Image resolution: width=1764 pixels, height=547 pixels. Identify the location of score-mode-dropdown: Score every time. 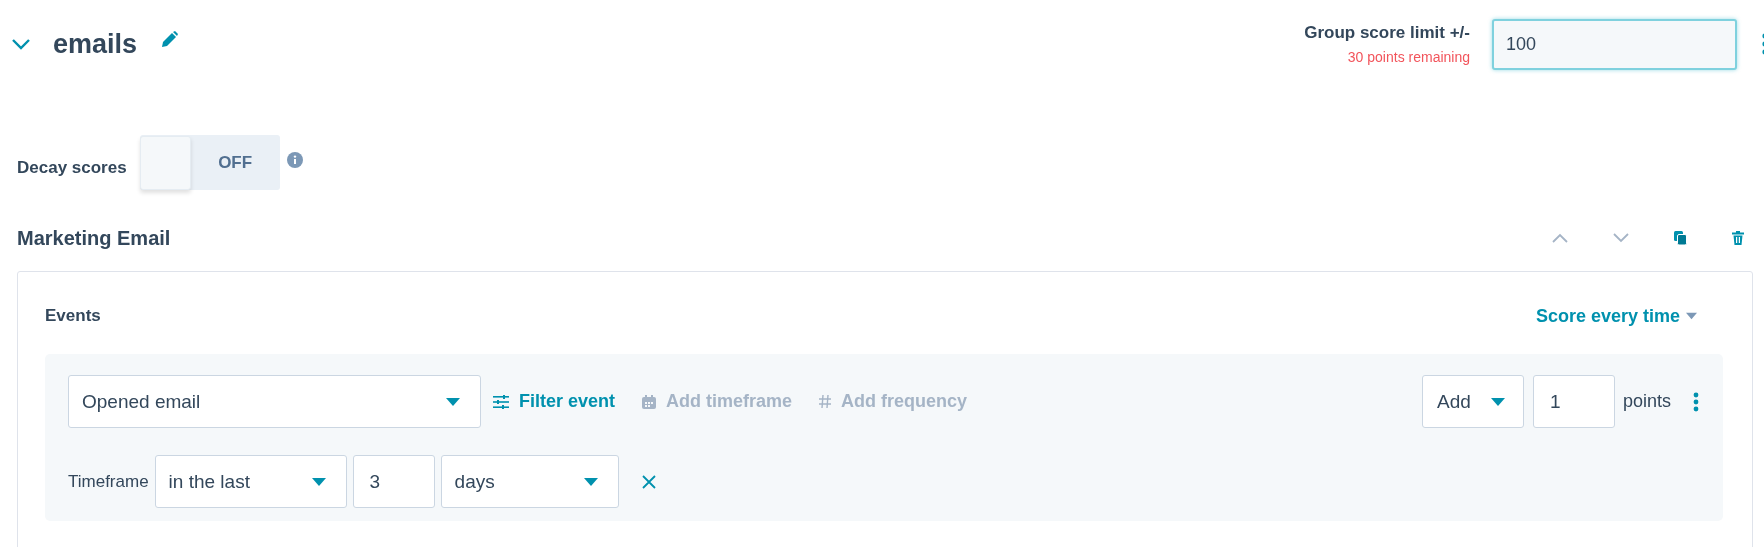
(1616, 316).